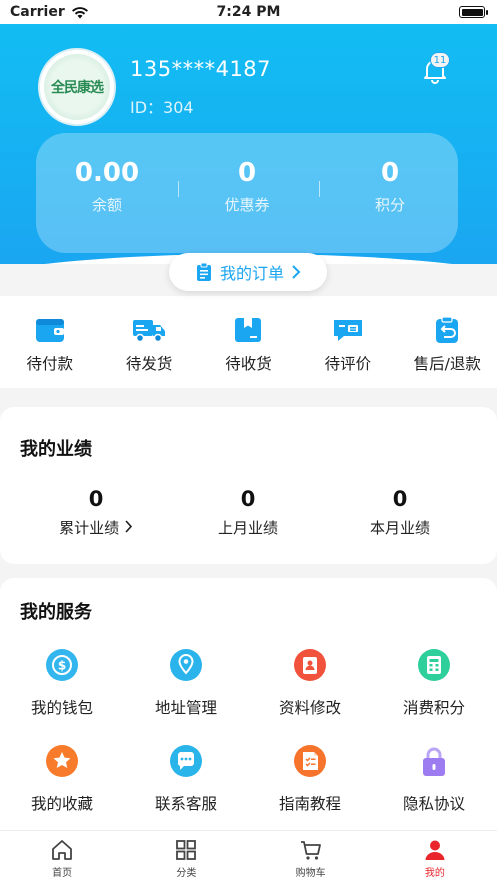 The width and height of the screenshot is (497, 883). What do you see at coordinates (107, 173) in the screenshot?
I see `asset-value: 0.00` at bounding box center [107, 173].